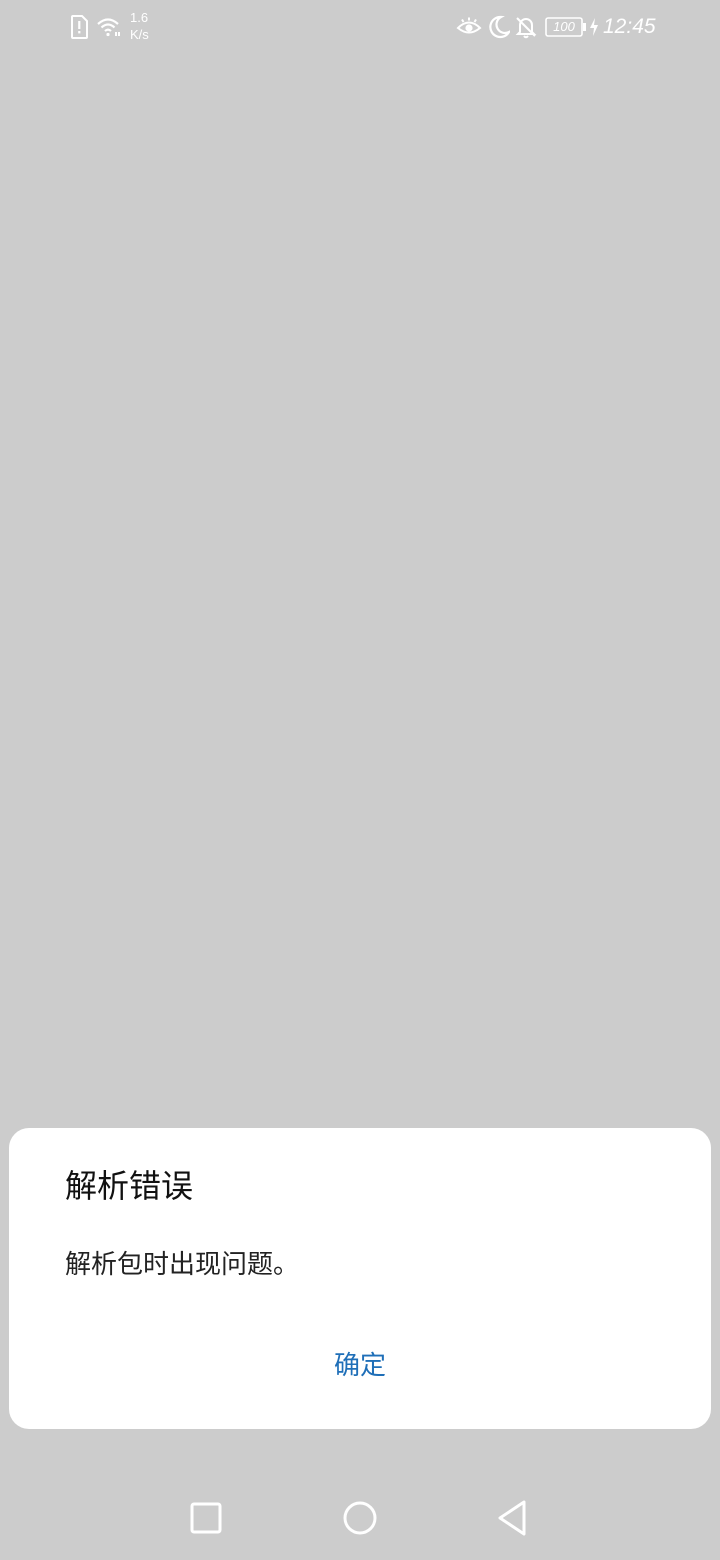 Image resolution: width=720 pixels, height=1560 pixels. Describe the element at coordinates (526, 28) in the screenshot. I see `bell-off-icon` at that location.